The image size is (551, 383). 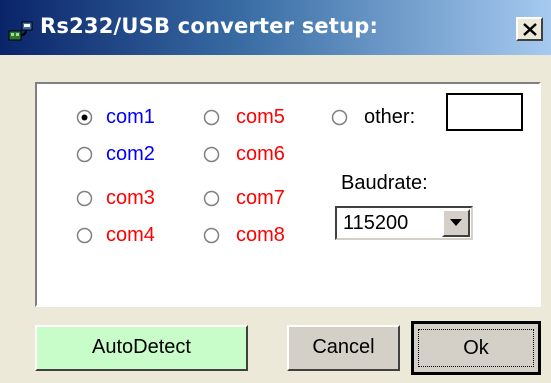 What do you see at coordinates (339, 117) in the screenshot?
I see `radio-other` at bounding box center [339, 117].